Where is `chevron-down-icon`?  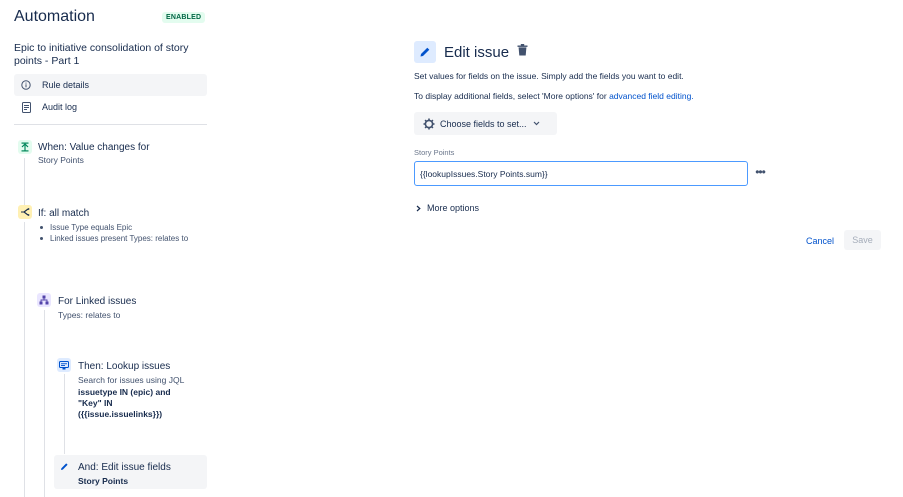 chevron-down-icon is located at coordinates (536, 123).